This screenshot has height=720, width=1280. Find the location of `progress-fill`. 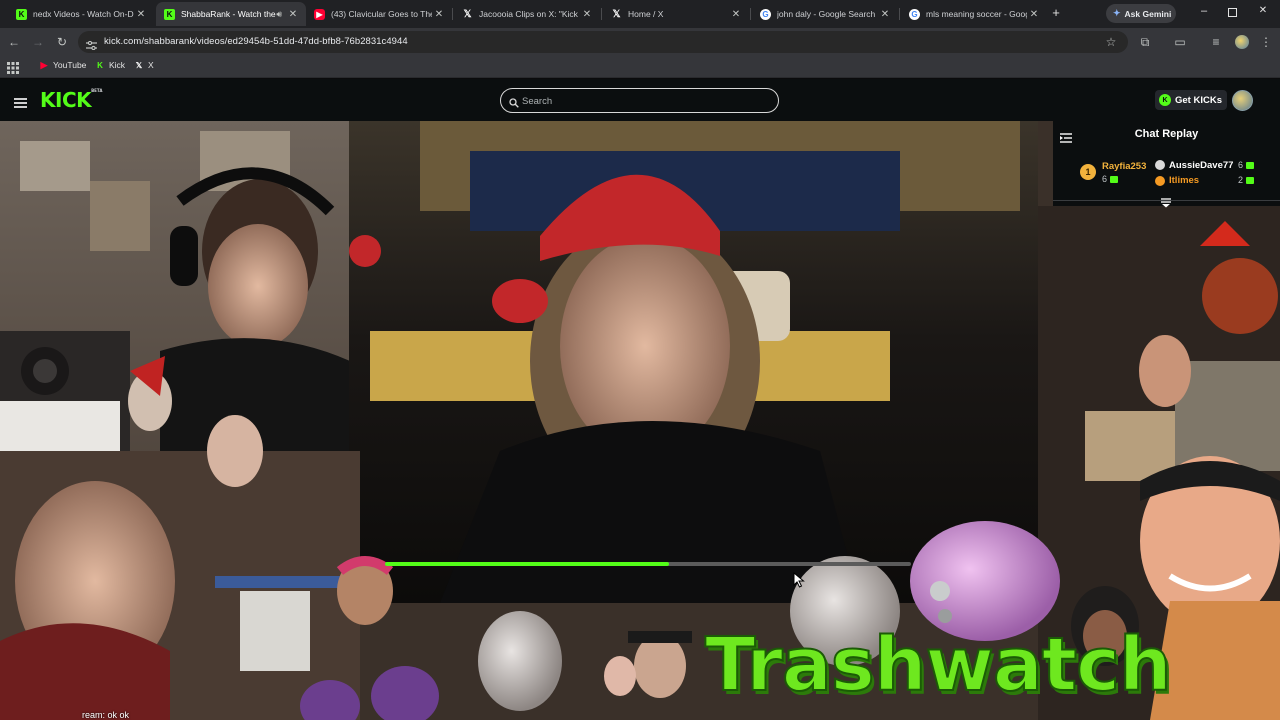

progress-fill is located at coordinates (527, 564).